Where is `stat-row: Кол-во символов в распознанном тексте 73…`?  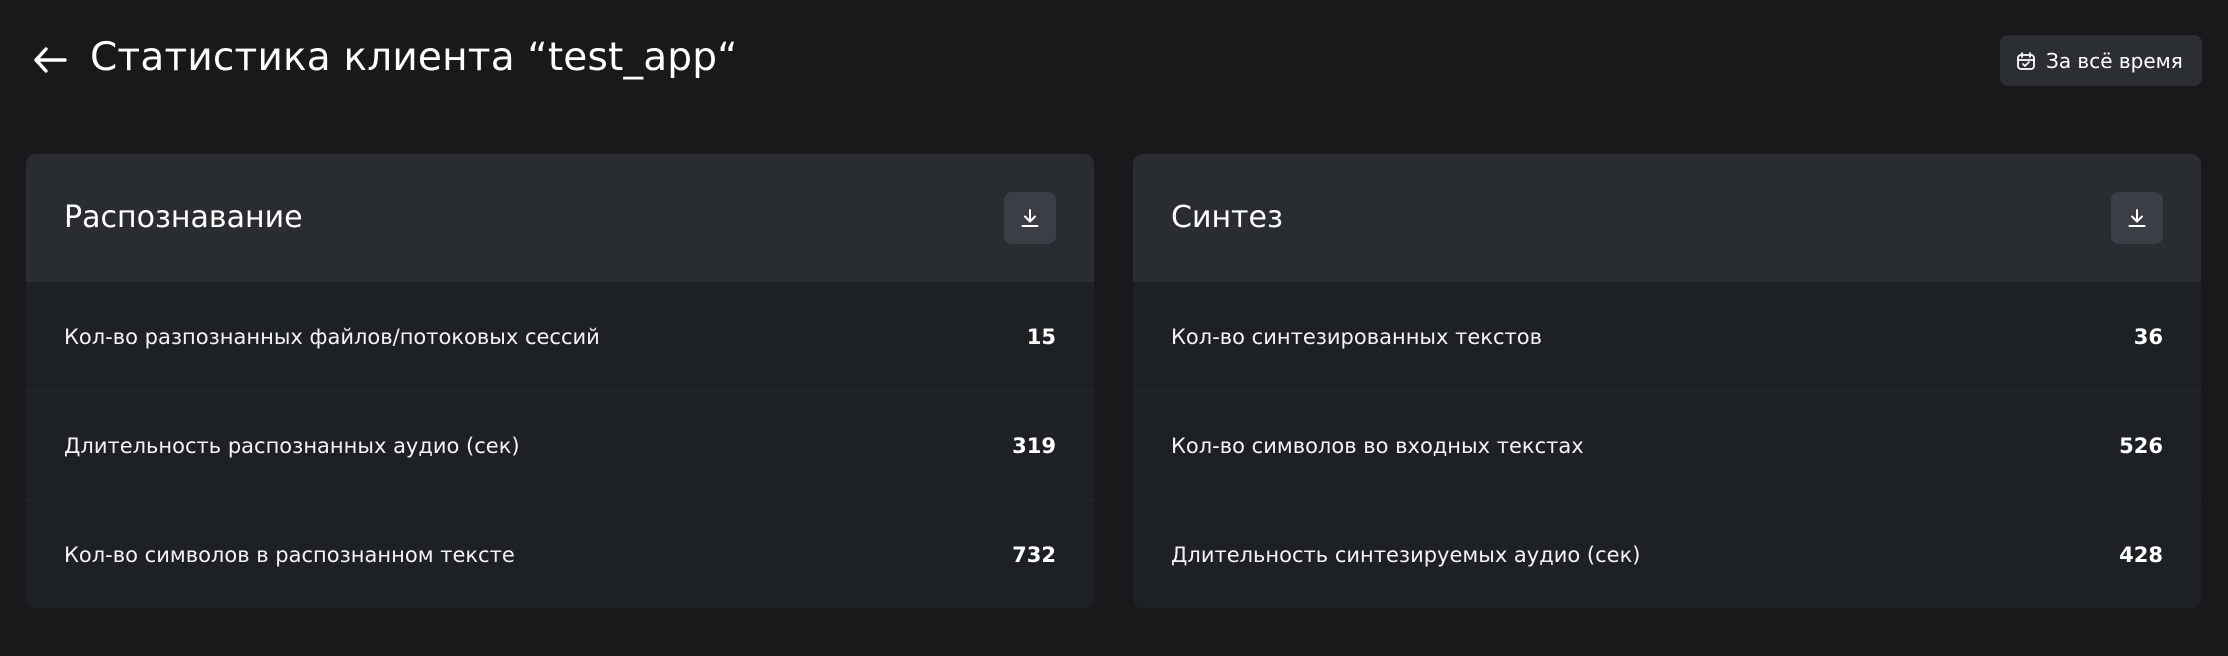
stat-row: Кол-во символов в распознанном тексте 73… is located at coordinates (560, 554).